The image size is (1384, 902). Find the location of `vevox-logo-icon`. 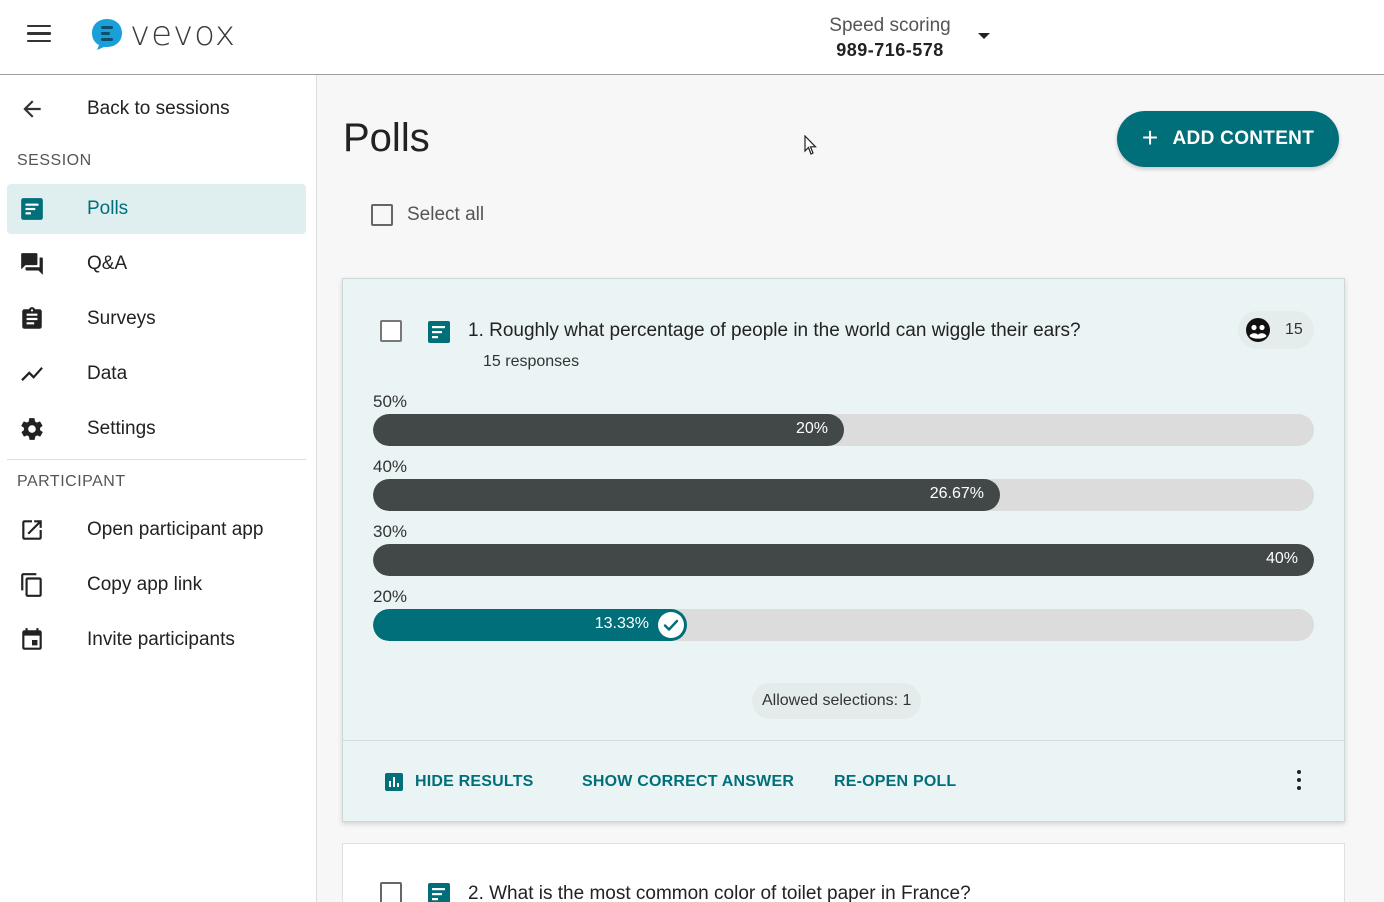

vevox-logo-icon is located at coordinates (107, 34).